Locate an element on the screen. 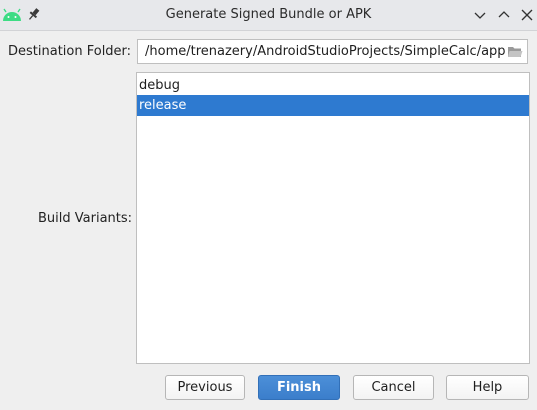 This screenshot has width=537, height=410. list-item-debug: debug is located at coordinates (333, 85).